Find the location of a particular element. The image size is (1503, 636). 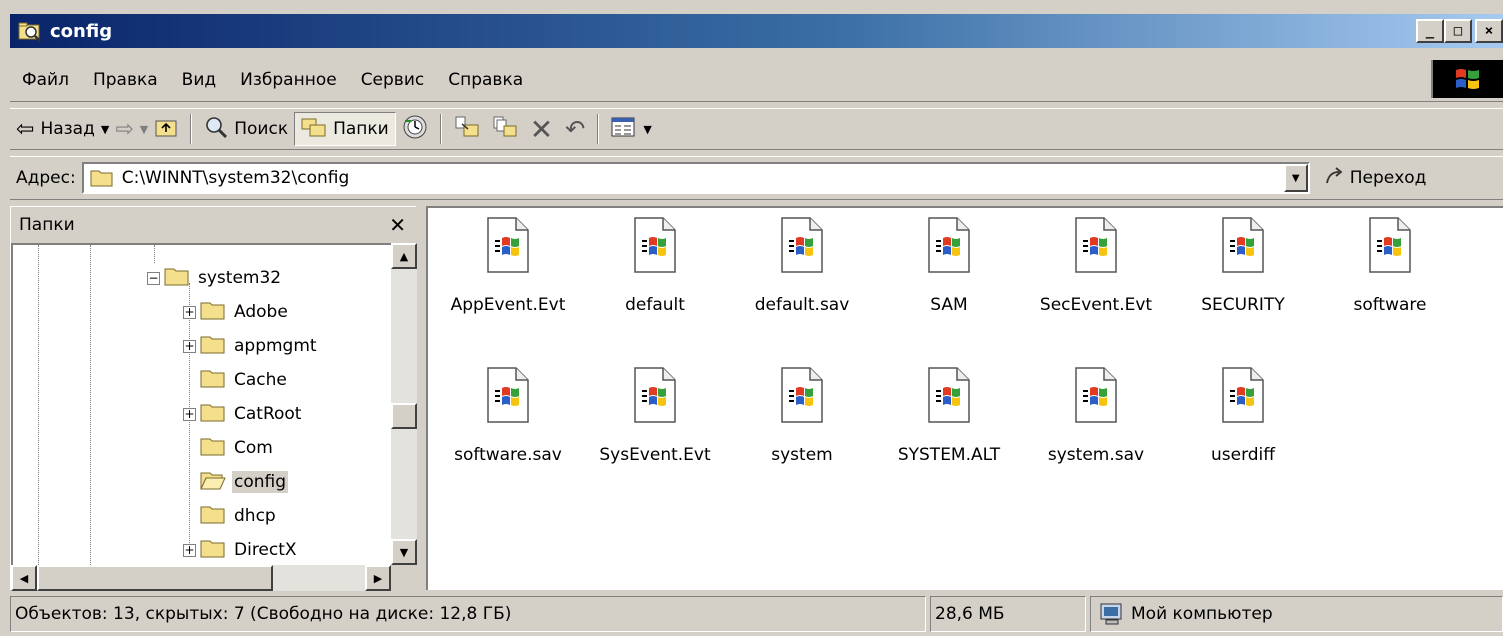

address-field: C:\WINNT\system32\config ▼ is located at coordinates (695, 178).